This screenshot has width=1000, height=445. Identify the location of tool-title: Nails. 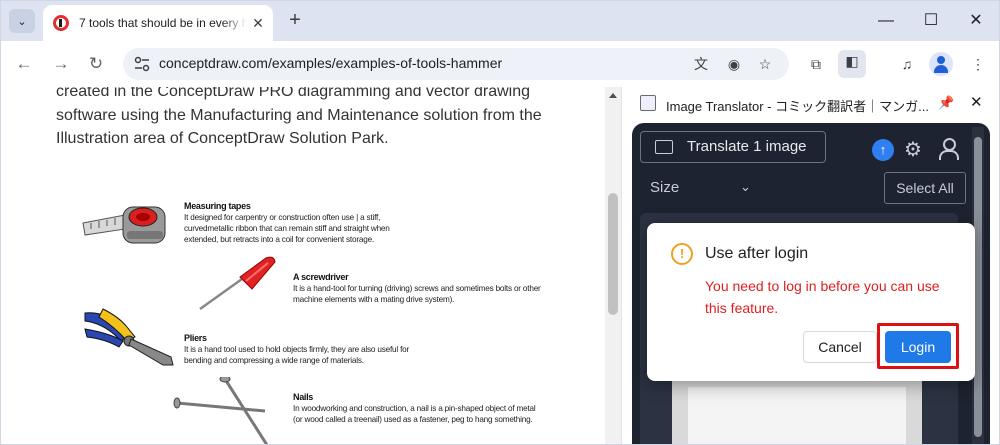
(303, 397).